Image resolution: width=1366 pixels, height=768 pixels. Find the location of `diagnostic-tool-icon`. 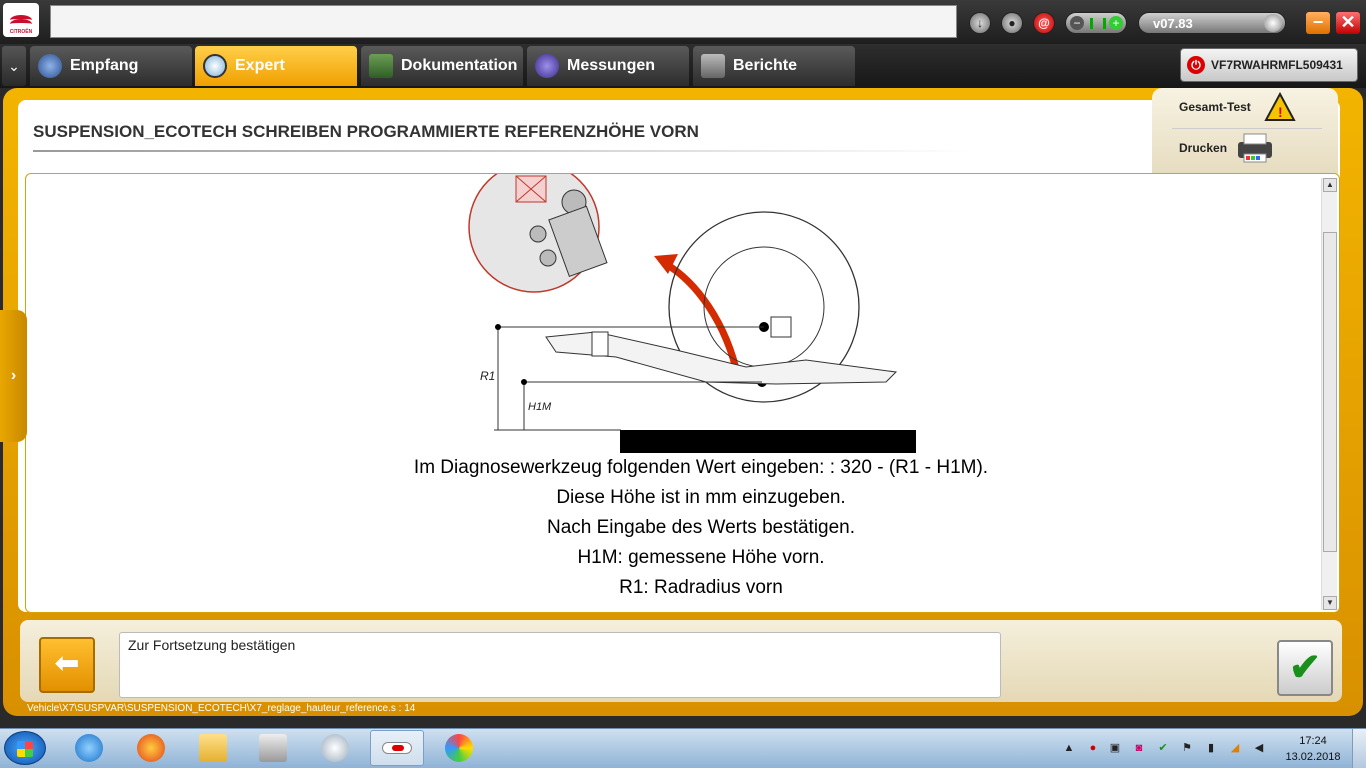

diagnostic-tool-icon is located at coordinates (335, 748).